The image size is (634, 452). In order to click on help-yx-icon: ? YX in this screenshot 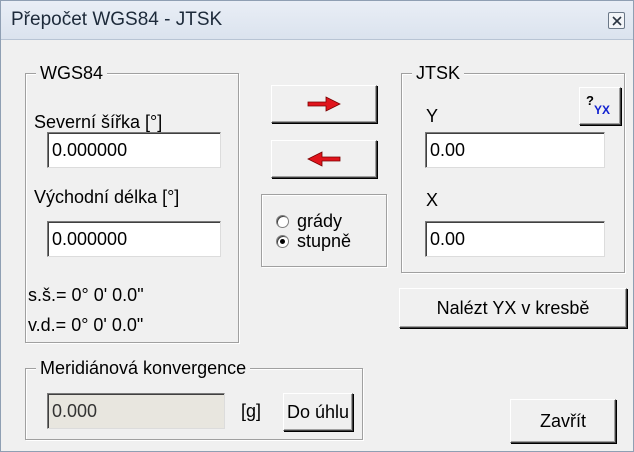, I will do `click(598, 105)`.